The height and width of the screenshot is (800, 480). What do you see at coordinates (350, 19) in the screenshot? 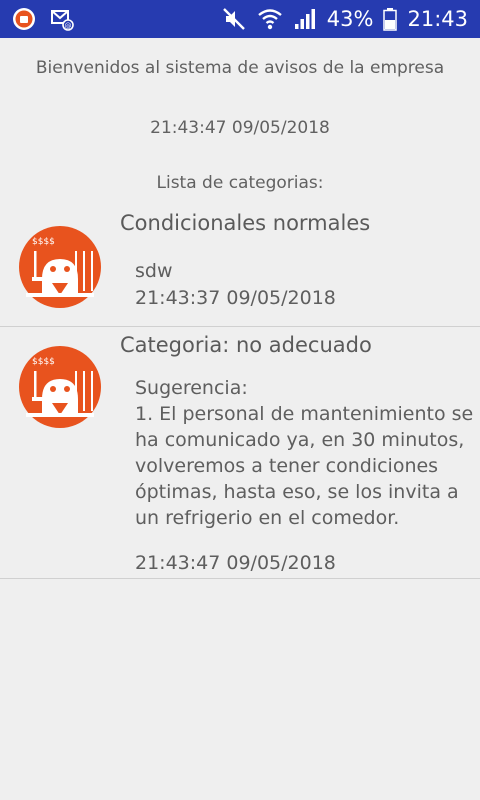
I see `battery-percent: 43%` at bounding box center [350, 19].